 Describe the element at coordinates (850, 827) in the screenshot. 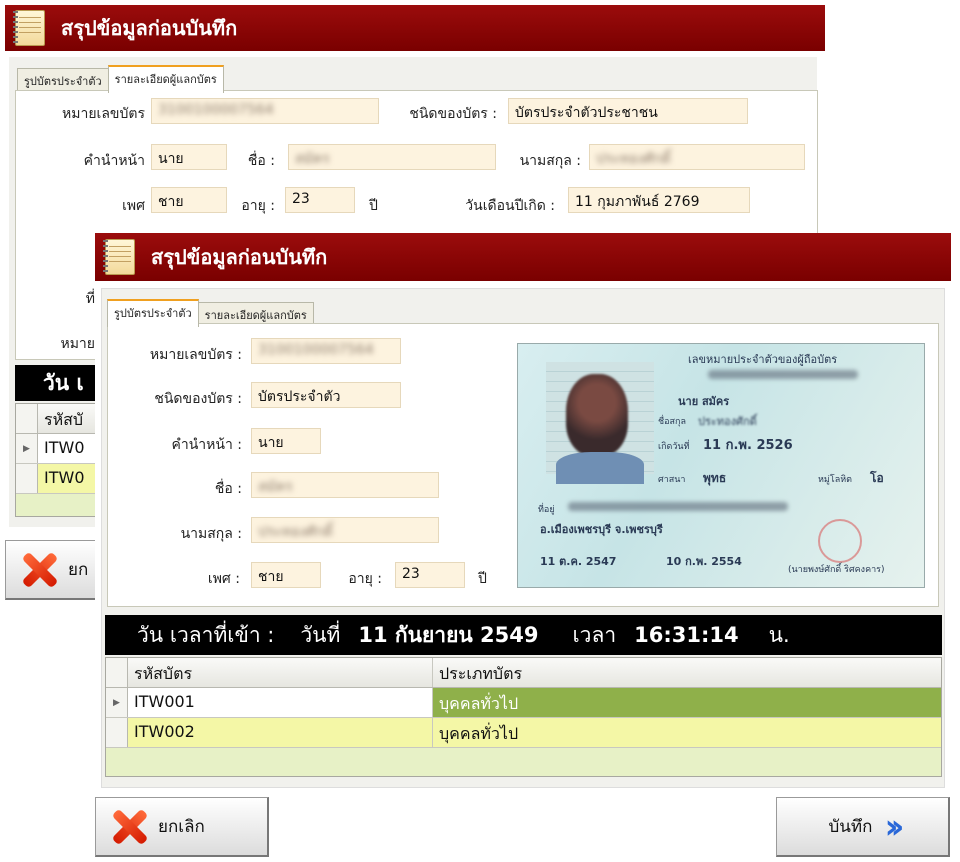

I see `save-label: บันทึก` at that location.